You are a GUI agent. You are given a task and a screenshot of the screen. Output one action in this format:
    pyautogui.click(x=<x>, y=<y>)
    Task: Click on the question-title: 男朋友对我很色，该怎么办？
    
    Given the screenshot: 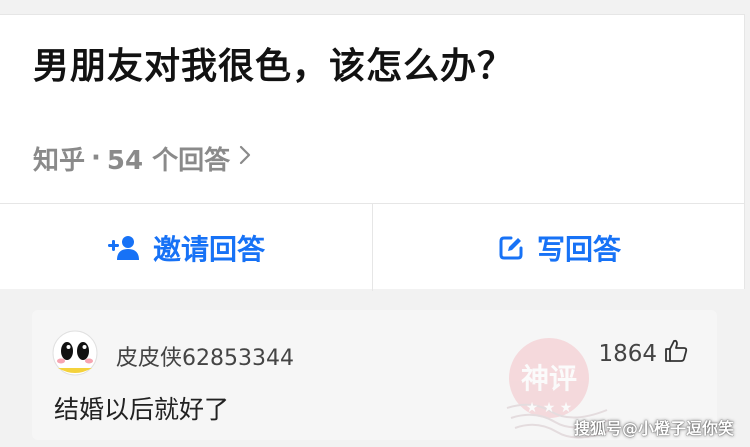 What is the action you would take?
    pyautogui.click(x=273, y=63)
    